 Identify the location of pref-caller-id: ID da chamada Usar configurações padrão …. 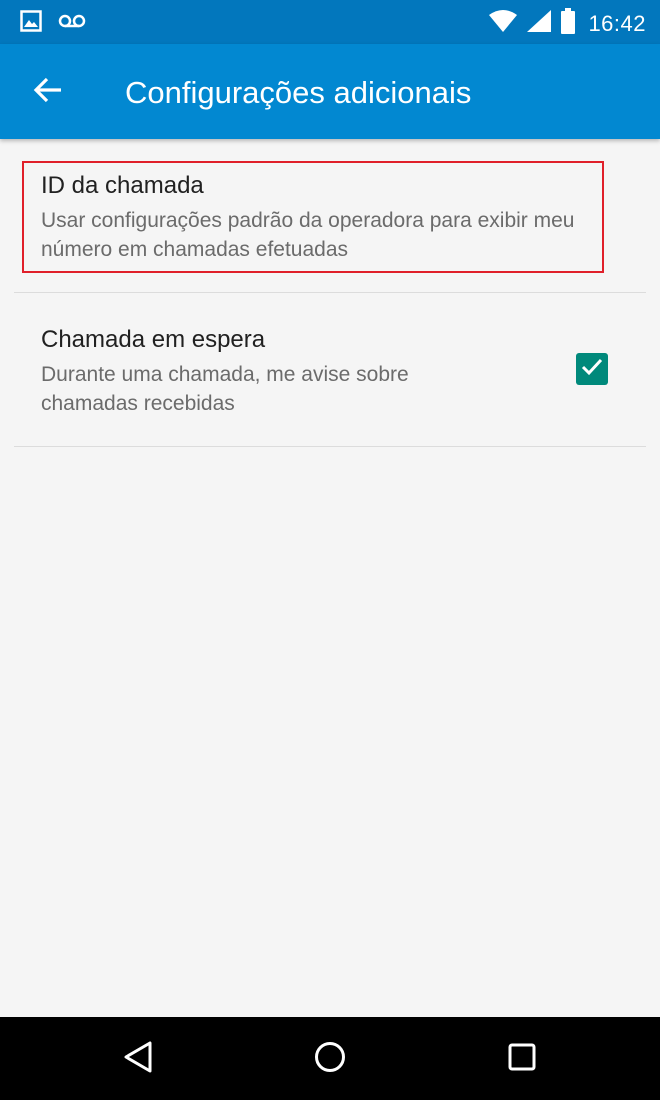
(330, 215).